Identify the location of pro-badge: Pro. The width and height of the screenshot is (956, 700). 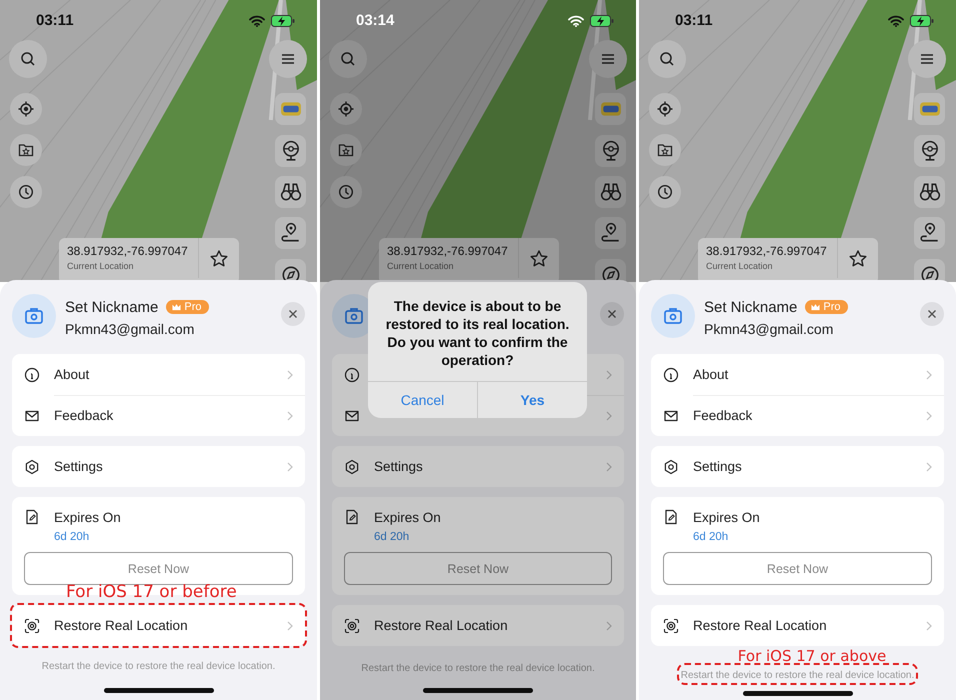
(187, 307).